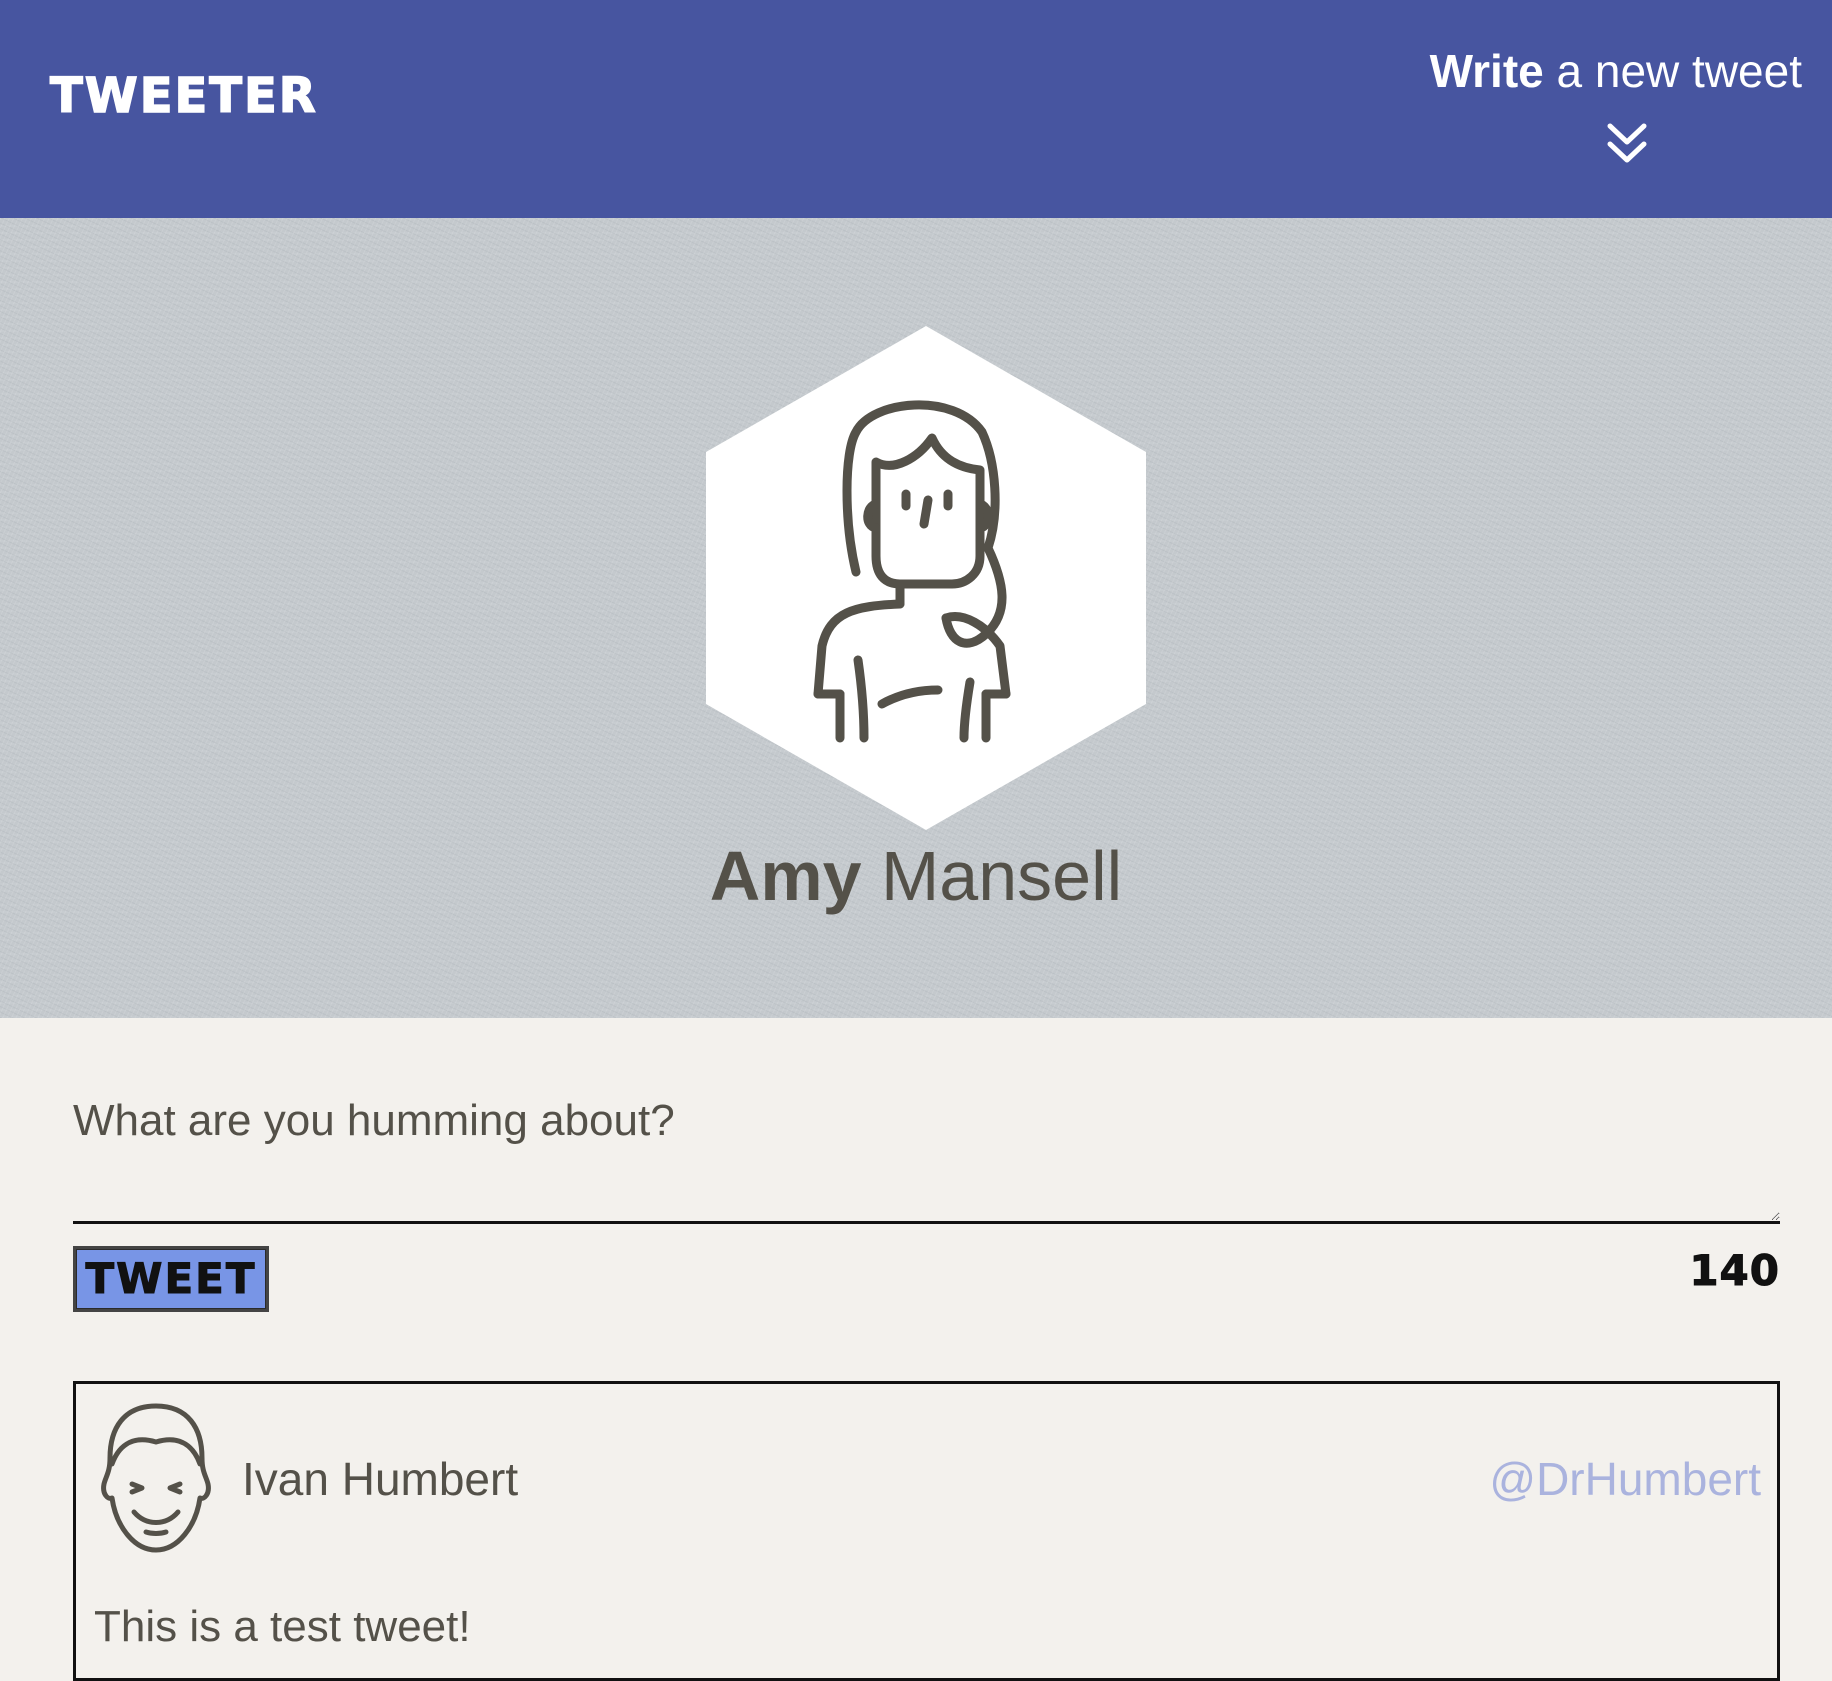 The width and height of the screenshot is (1832, 1681). Describe the element at coordinates (282, 1626) in the screenshot. I see `tweet-text: This is a test tweet!` at that location.